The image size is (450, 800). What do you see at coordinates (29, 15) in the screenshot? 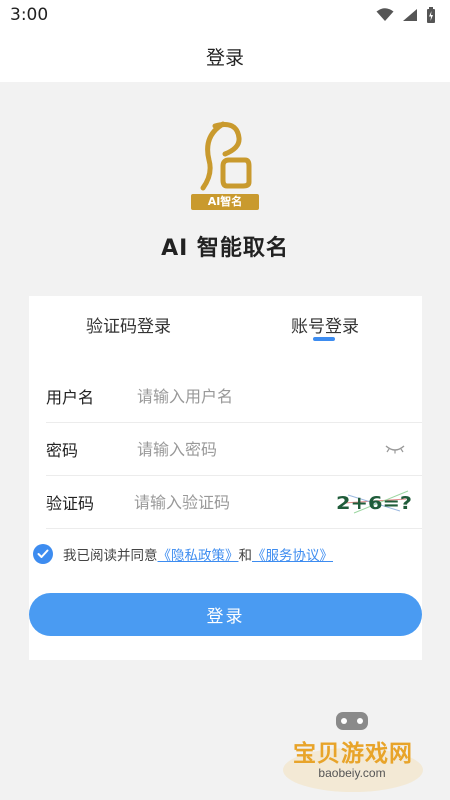
I see `status-time: 3:00` at bounding box center [29, 15].